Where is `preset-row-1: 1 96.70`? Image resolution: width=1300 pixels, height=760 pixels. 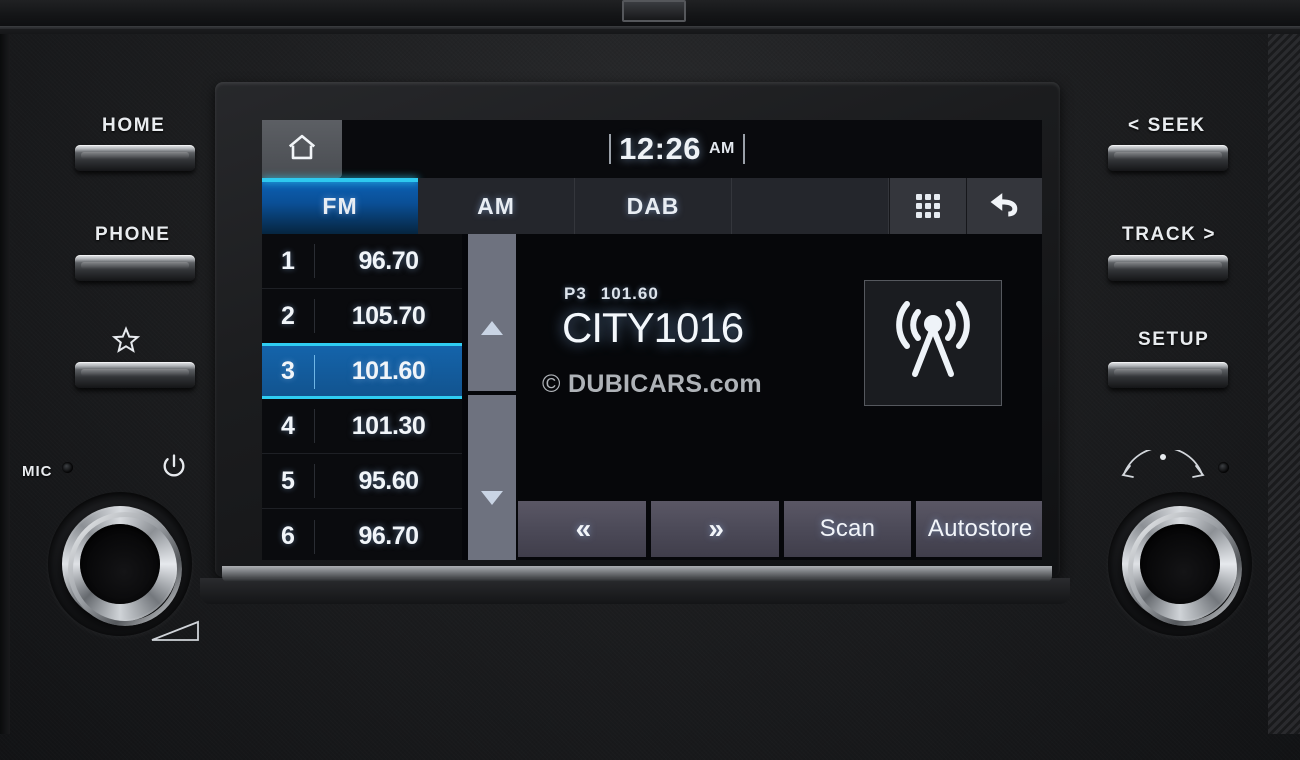 preset-row-1: 1 96.70 is located at coordinates (362, 262).